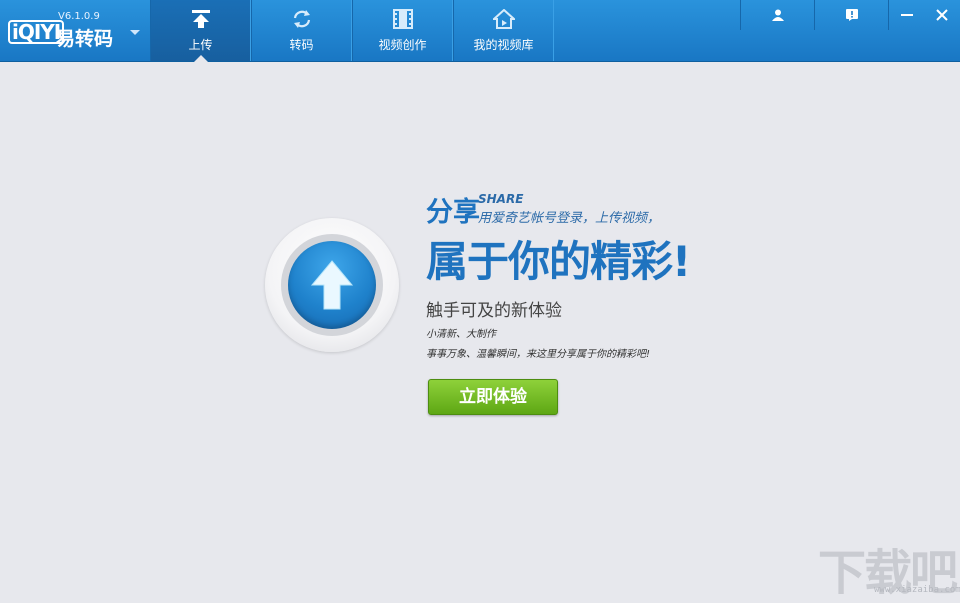 This screenshot has height=603, width=960. What do you see at coordinates (301, 45) in the screenshot?
I see `tab-convert-label: 转码` at bounding box center [301, 45].